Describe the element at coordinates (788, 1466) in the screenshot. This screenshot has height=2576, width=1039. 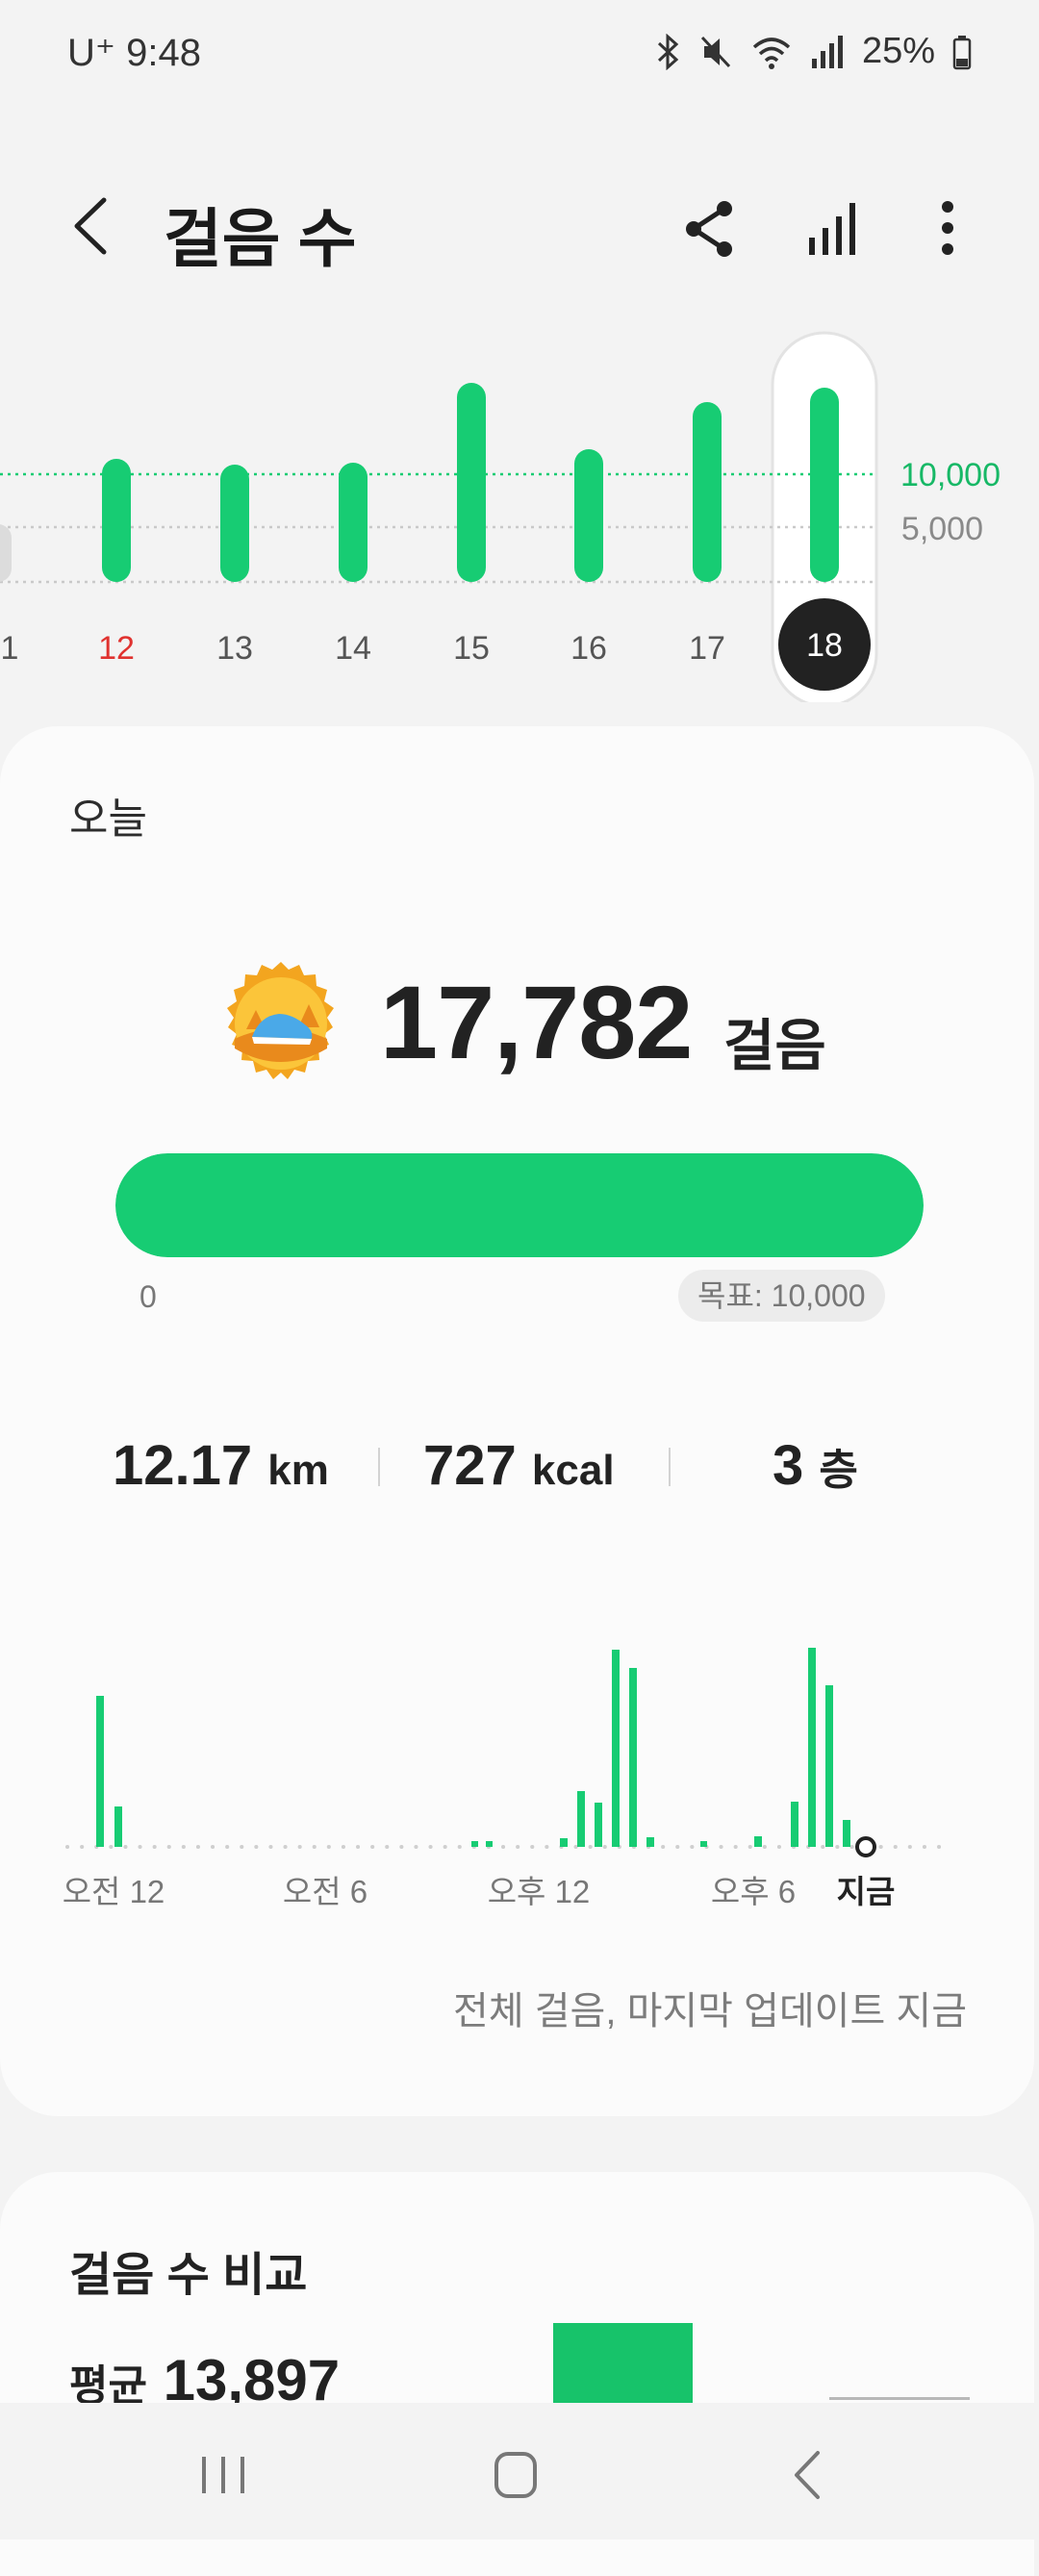
I see `floors-value: 3` at that location.